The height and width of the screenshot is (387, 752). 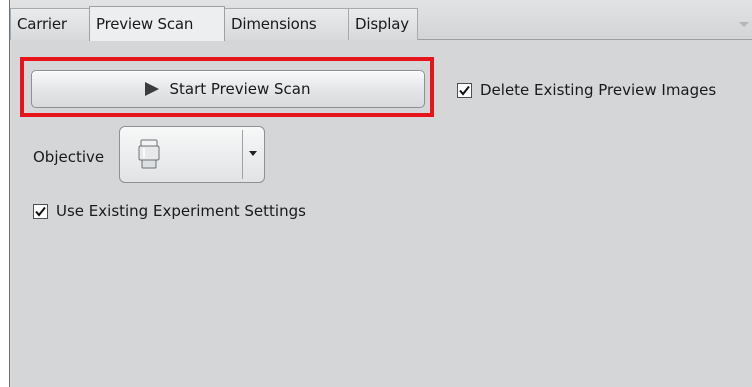 I want to click on start-preview-scan-button: Start Preview Scan, so click(x=228, y=89).